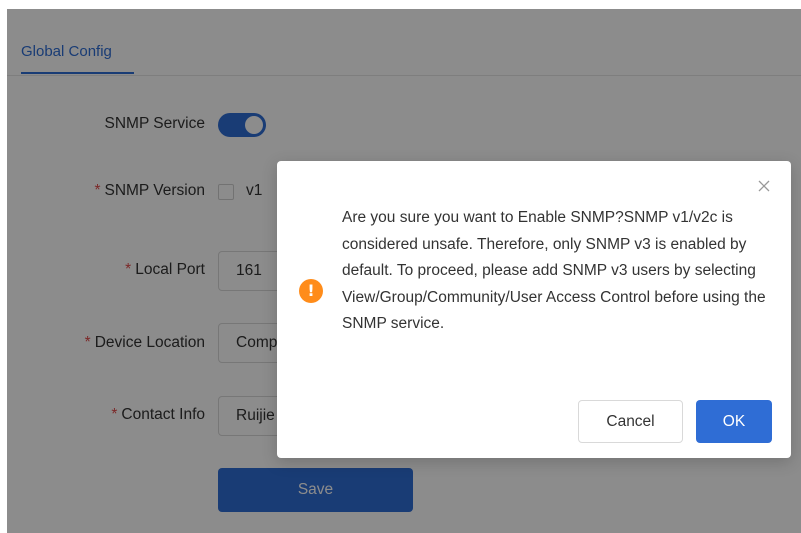 This screenshot has width=801, height=533. Describe the element at coordinates (734, 421) in the screenshot. I see `ok-button: OK` at that location.